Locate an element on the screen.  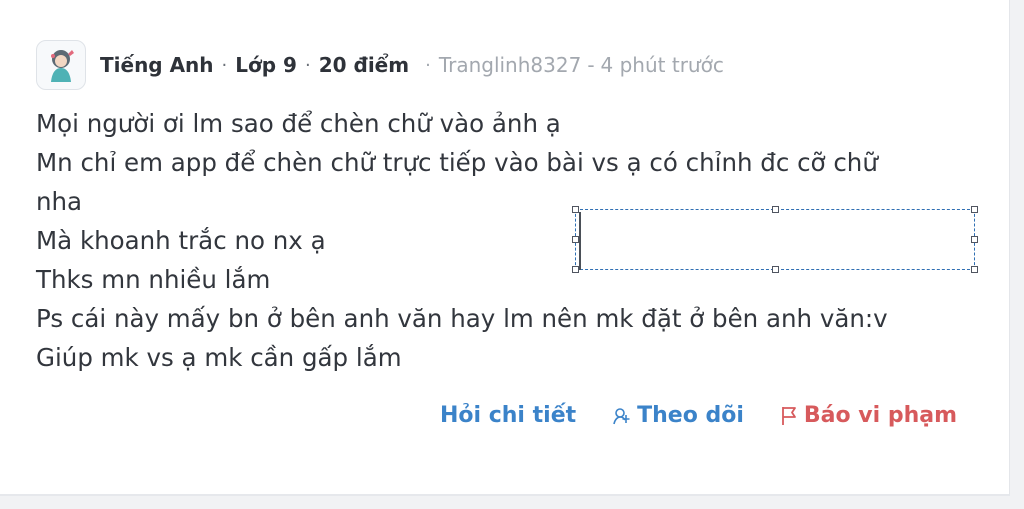
resize-handle-bottom-left is located at coordinates (575, 269).